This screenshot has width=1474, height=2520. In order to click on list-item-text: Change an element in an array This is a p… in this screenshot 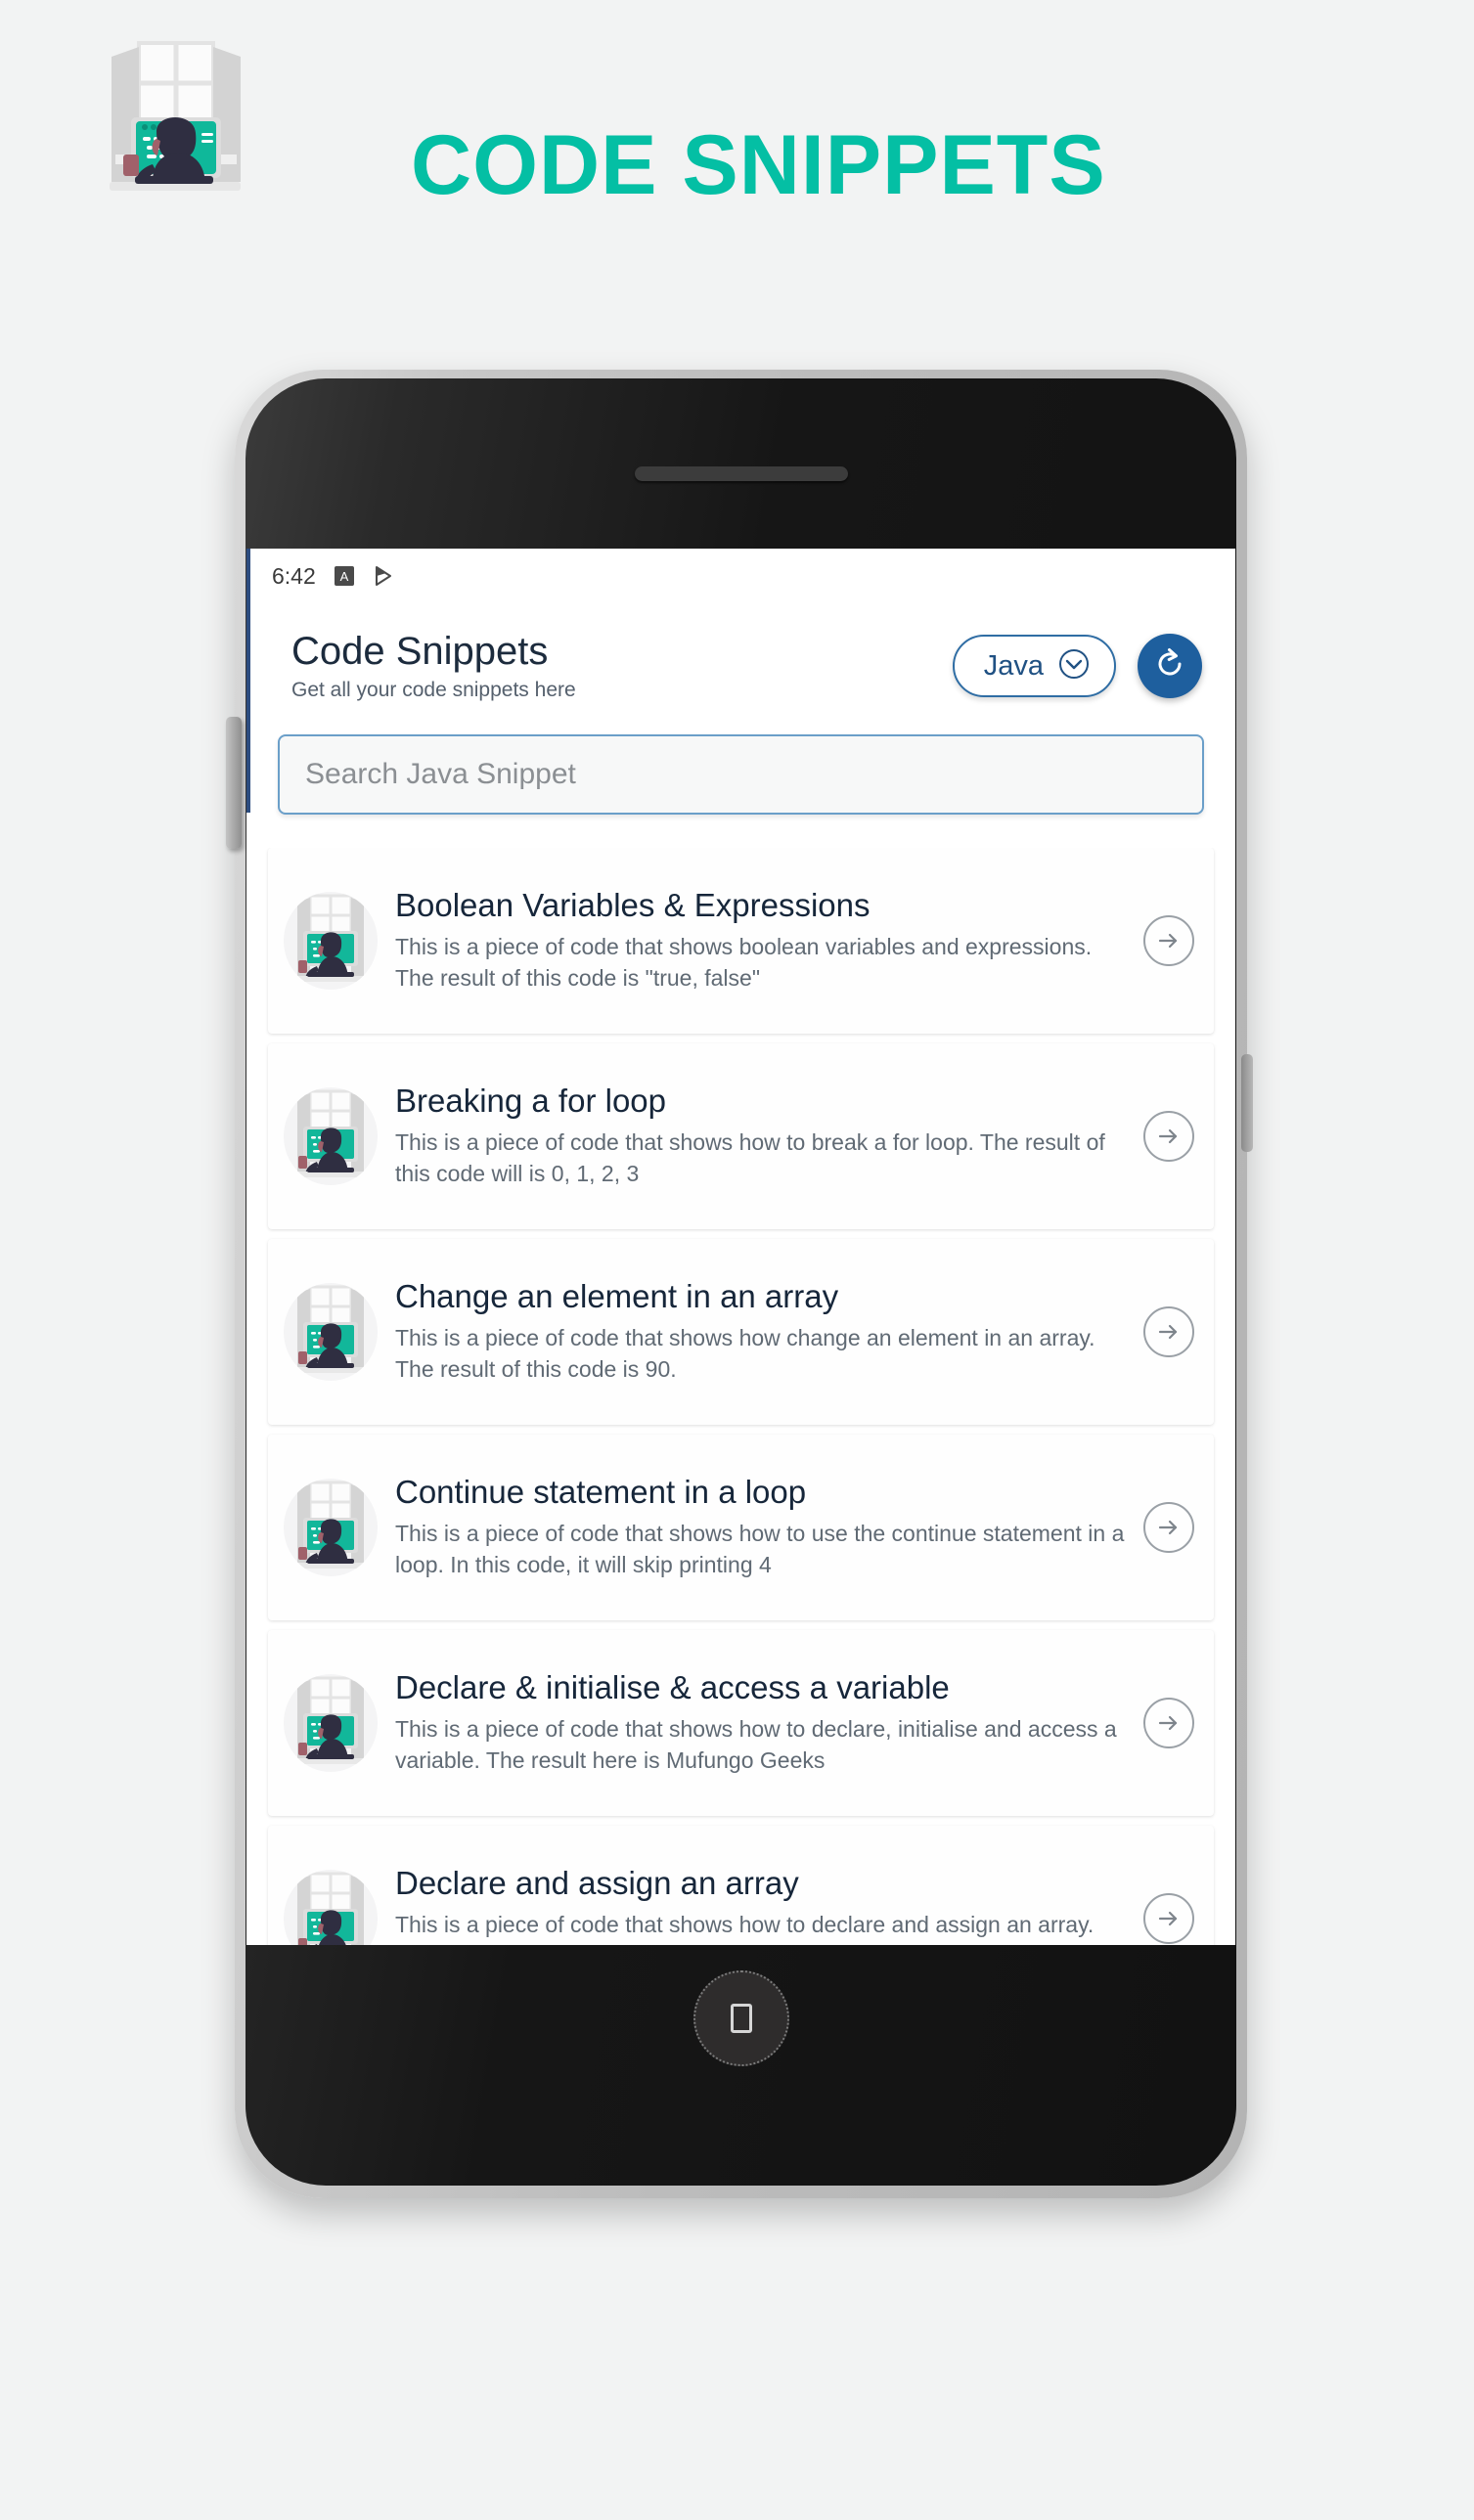, I will do `click(769, 1332)`.